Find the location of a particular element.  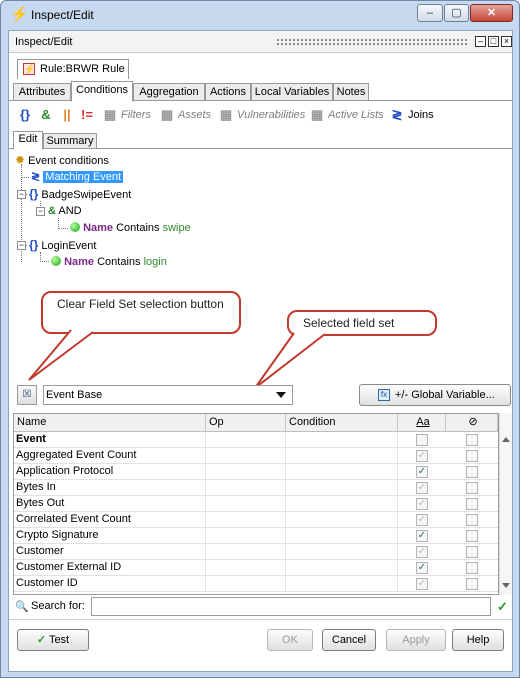

cell-name: Correlated Event Count is located at coordinates (110, 520).